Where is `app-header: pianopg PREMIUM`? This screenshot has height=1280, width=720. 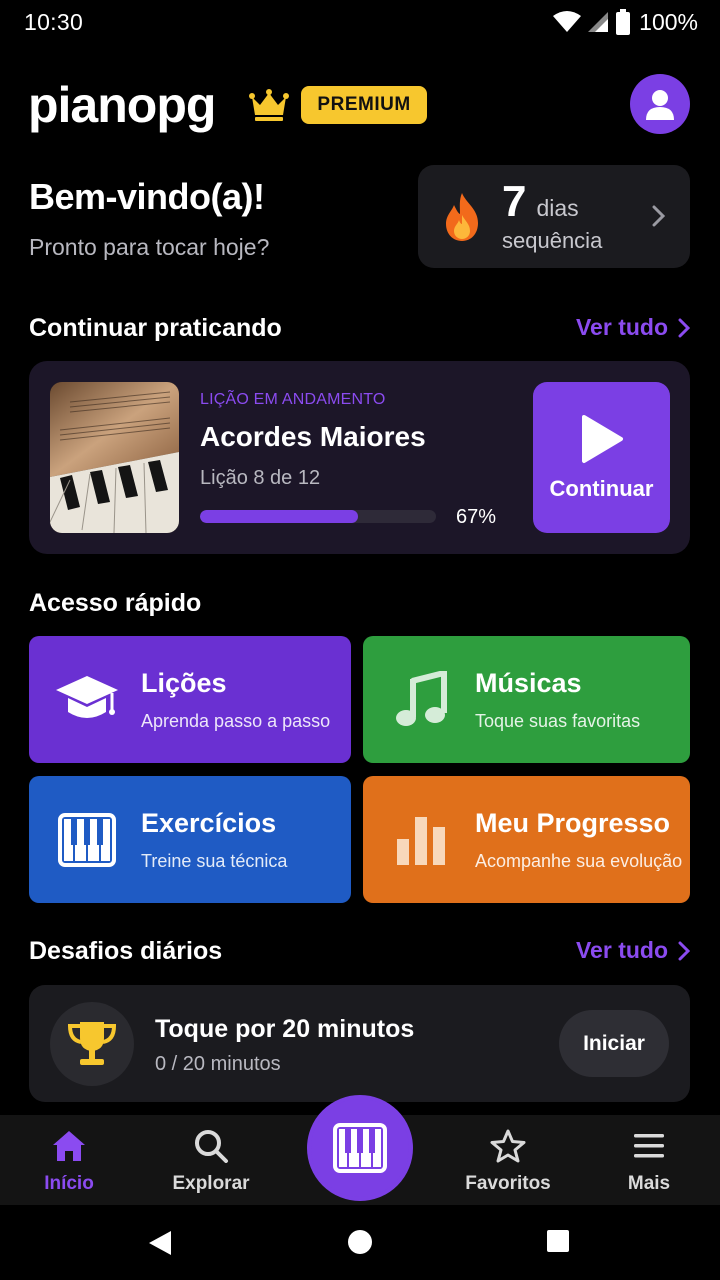 app-header: pianopg PREMIUM is located at coordinates (360, 105).